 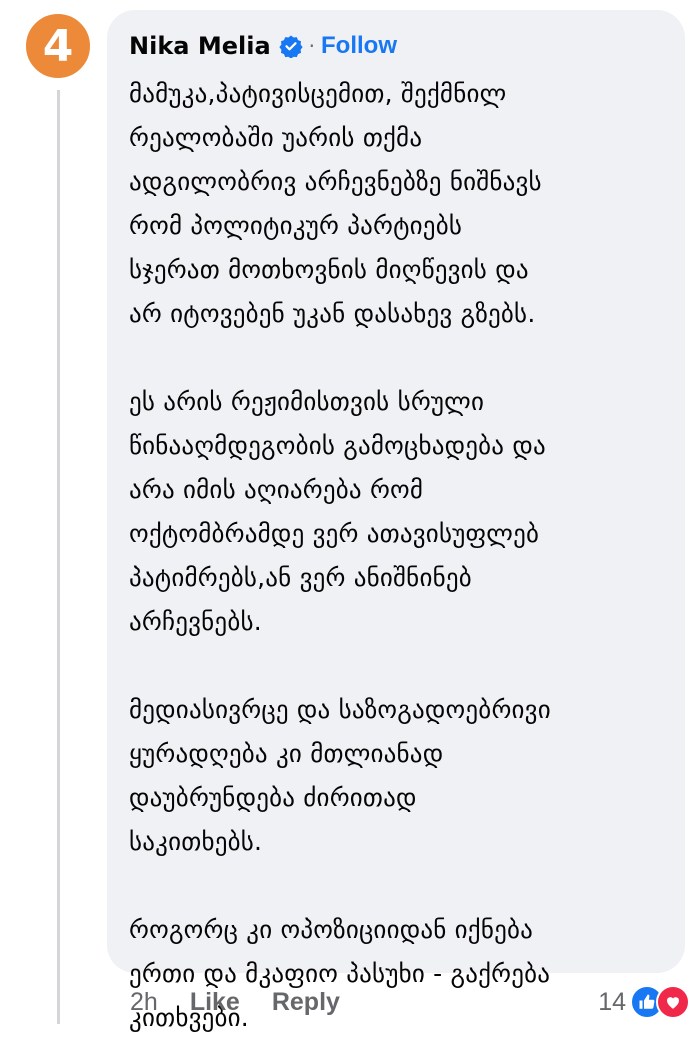 What do you see at coordinates (306, 1002) in the screenshot?
I see `reply-button: Reply` at bounding box center [306, 1002].